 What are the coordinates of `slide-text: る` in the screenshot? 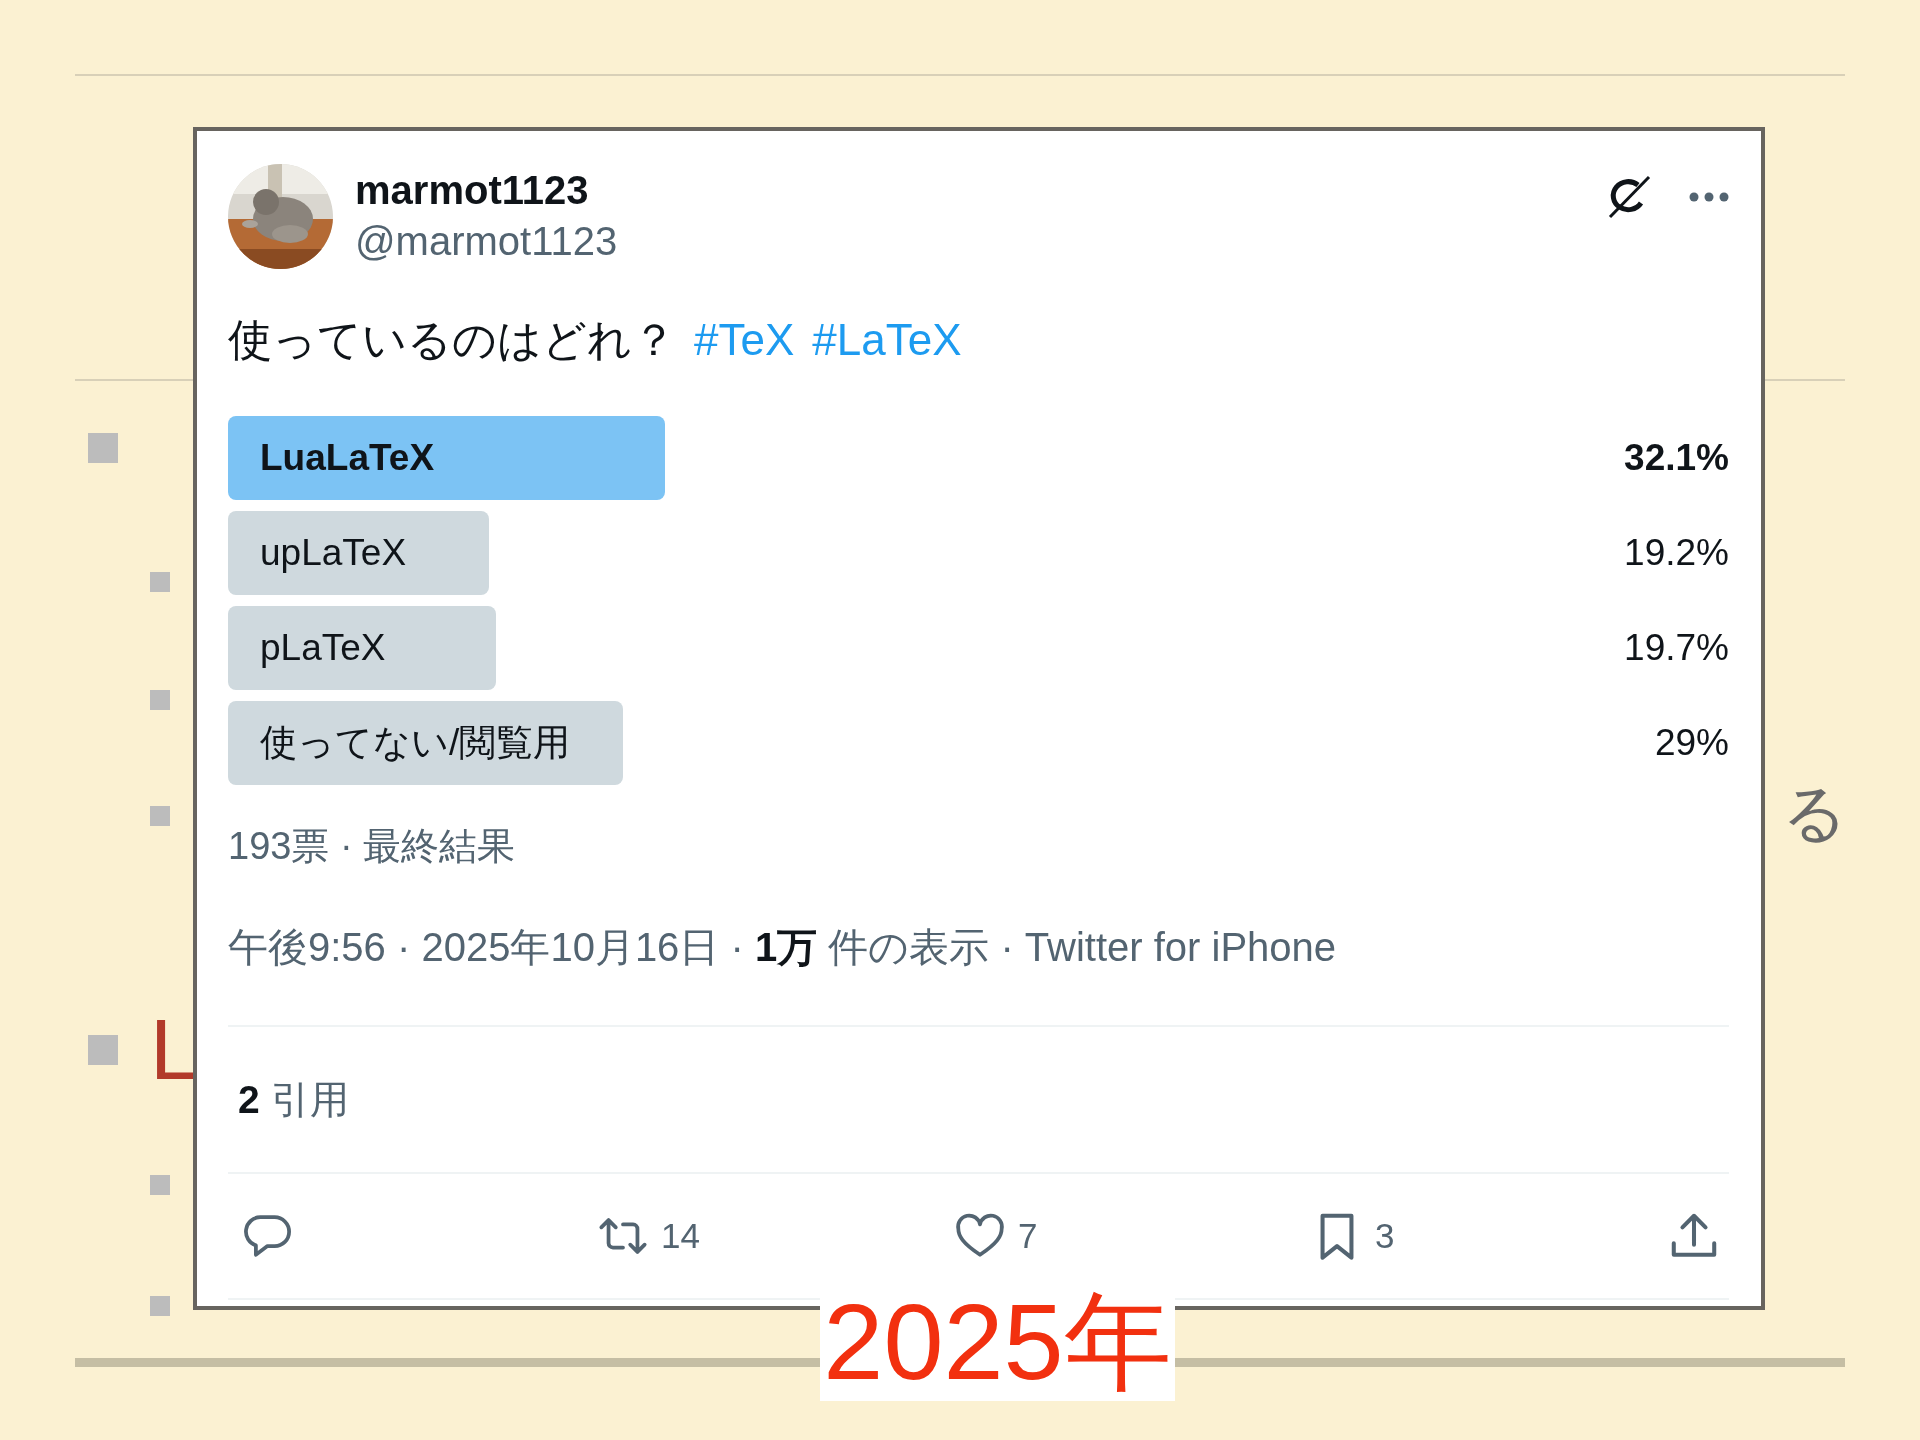 It's located at (1815, 813).